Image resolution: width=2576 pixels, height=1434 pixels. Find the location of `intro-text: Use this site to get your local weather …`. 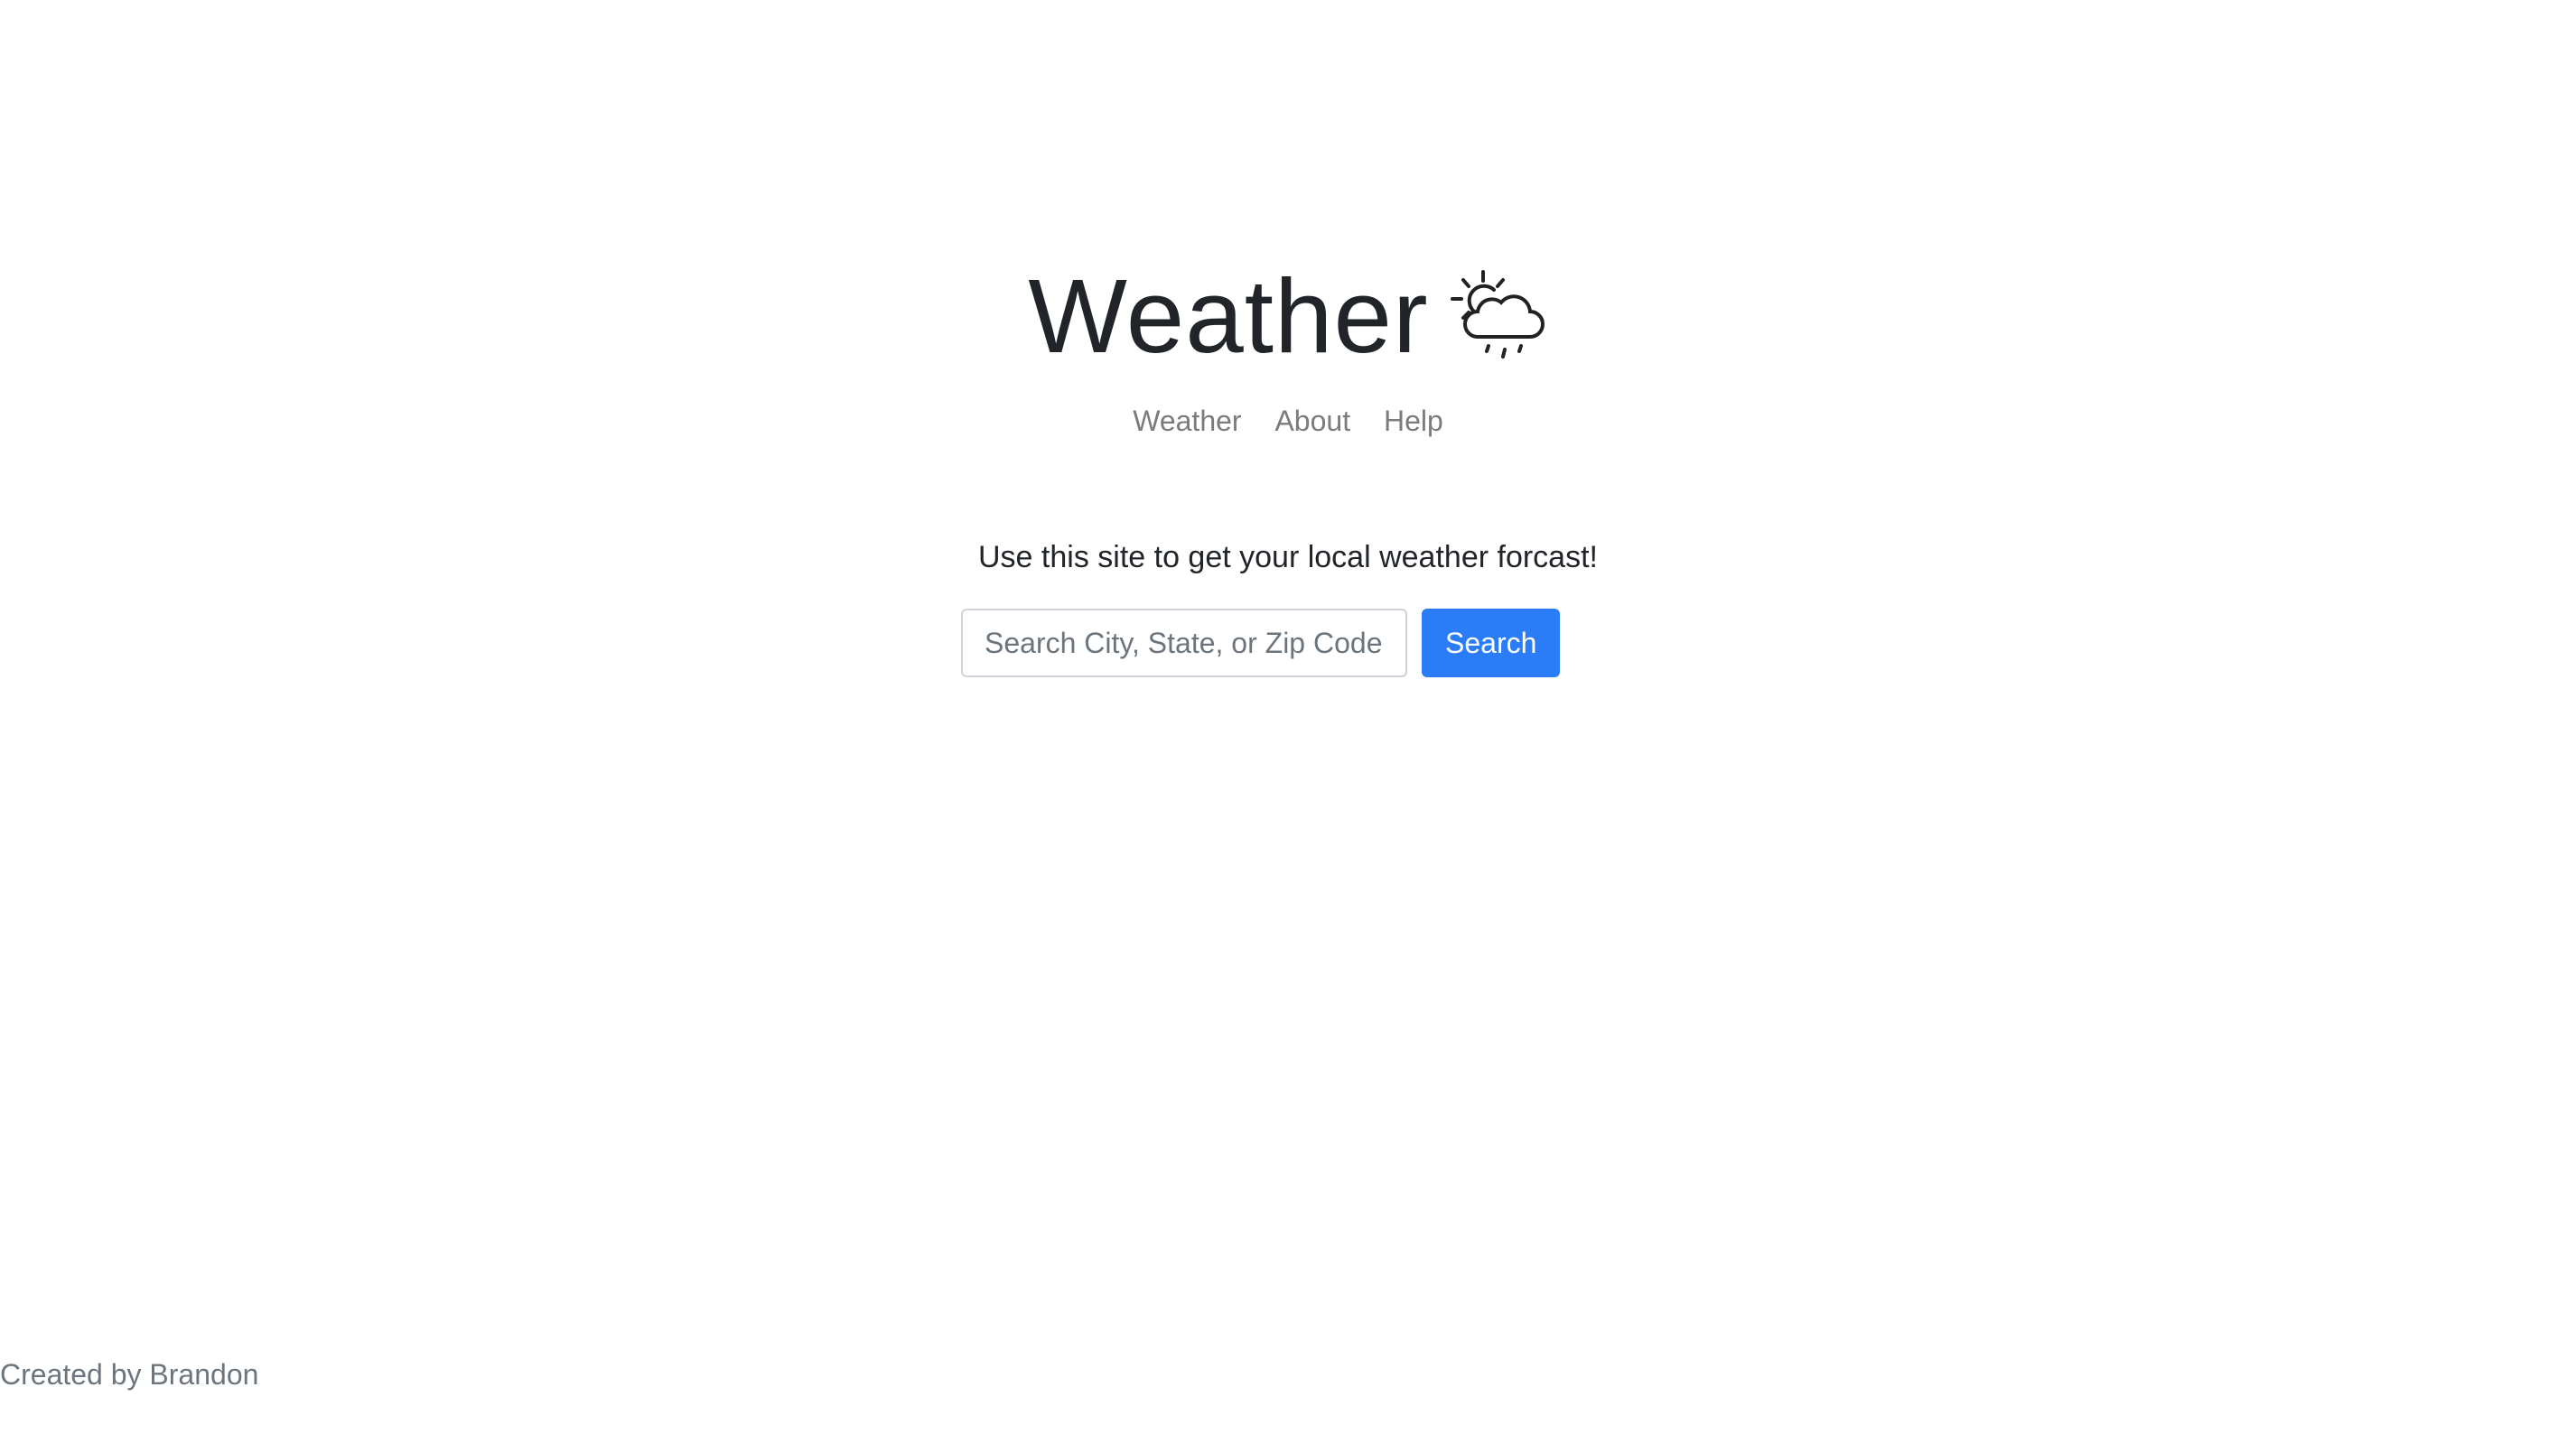

intro-text: Use this site to get your local weather … is located at coordinates (1288, 557).